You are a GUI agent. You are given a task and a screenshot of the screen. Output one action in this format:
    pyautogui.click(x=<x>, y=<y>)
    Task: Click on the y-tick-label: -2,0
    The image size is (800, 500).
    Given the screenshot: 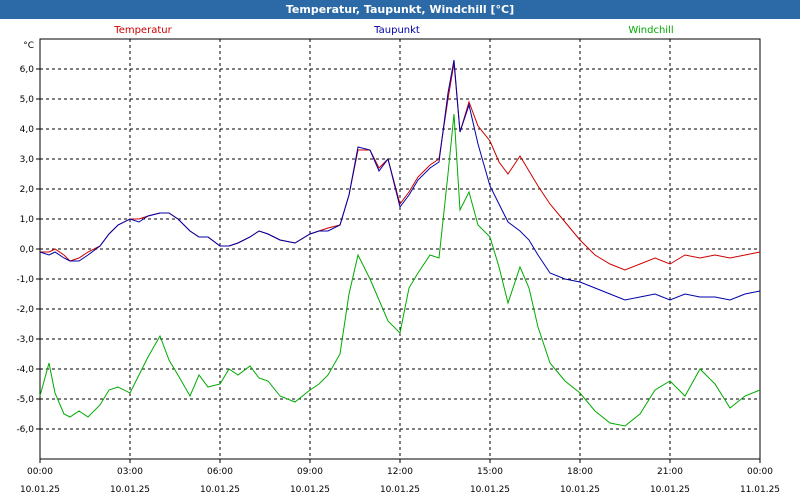 What is the action you would take?
    pyautogui.click(x=25, y=310)
    